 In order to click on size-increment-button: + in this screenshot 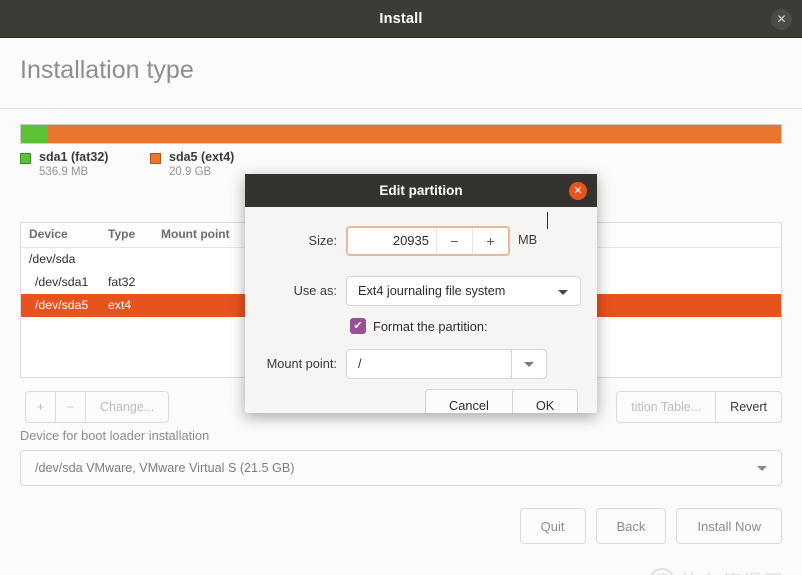, I will do `click(490, 241)`.